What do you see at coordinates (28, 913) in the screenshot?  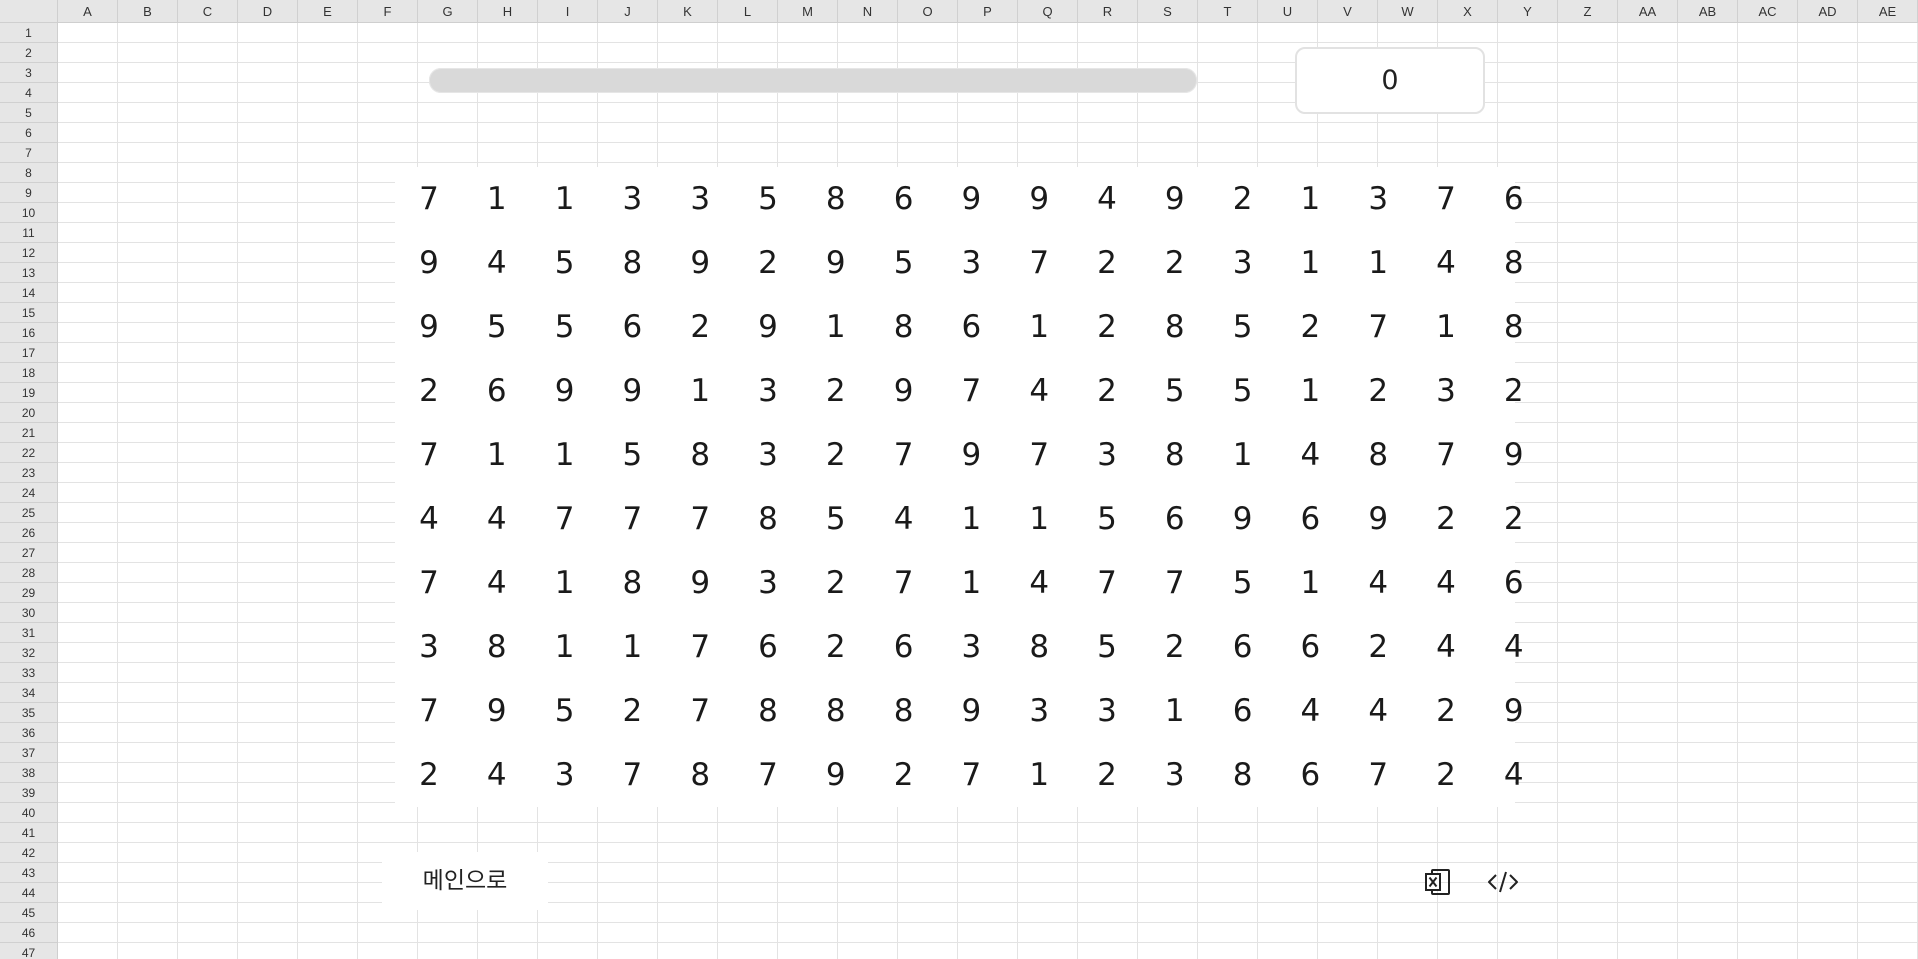 I see `row-header: 45` at bounding box center [28, 913].